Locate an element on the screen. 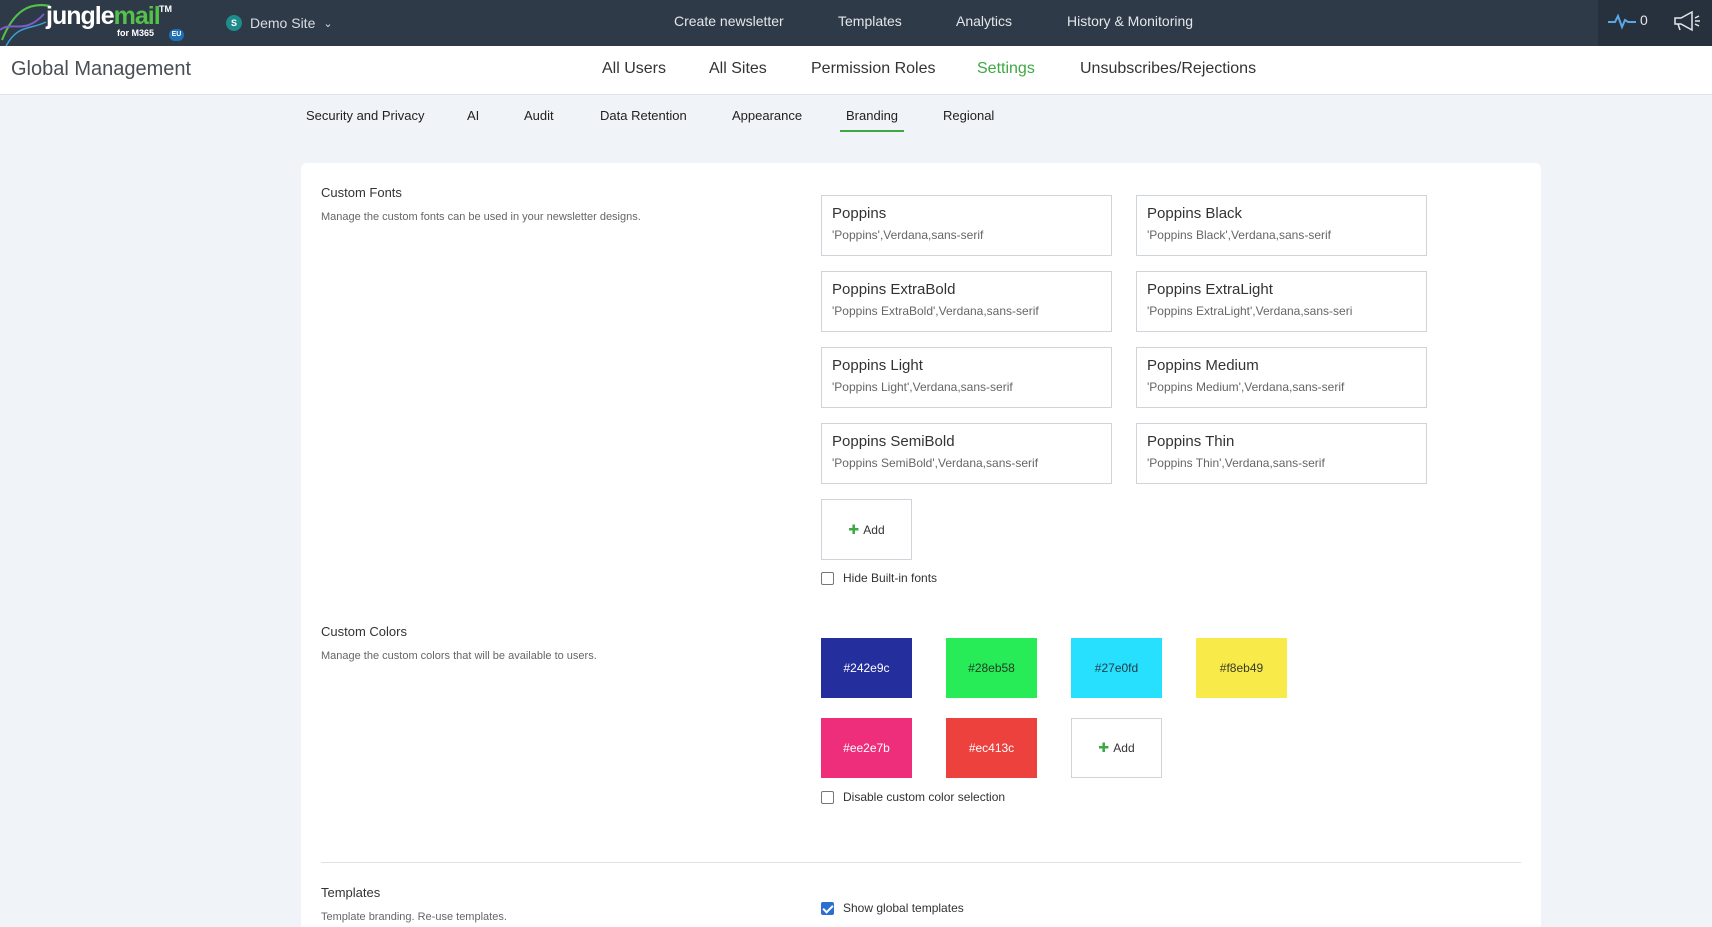  site-switcher: S Demo Site ⌄ is located at coordinates (279, 23).